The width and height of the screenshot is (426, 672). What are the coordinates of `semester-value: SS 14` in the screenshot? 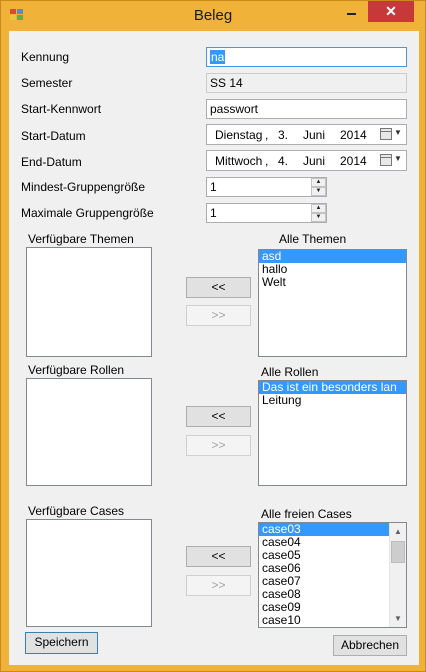 It's located at (226, 83).